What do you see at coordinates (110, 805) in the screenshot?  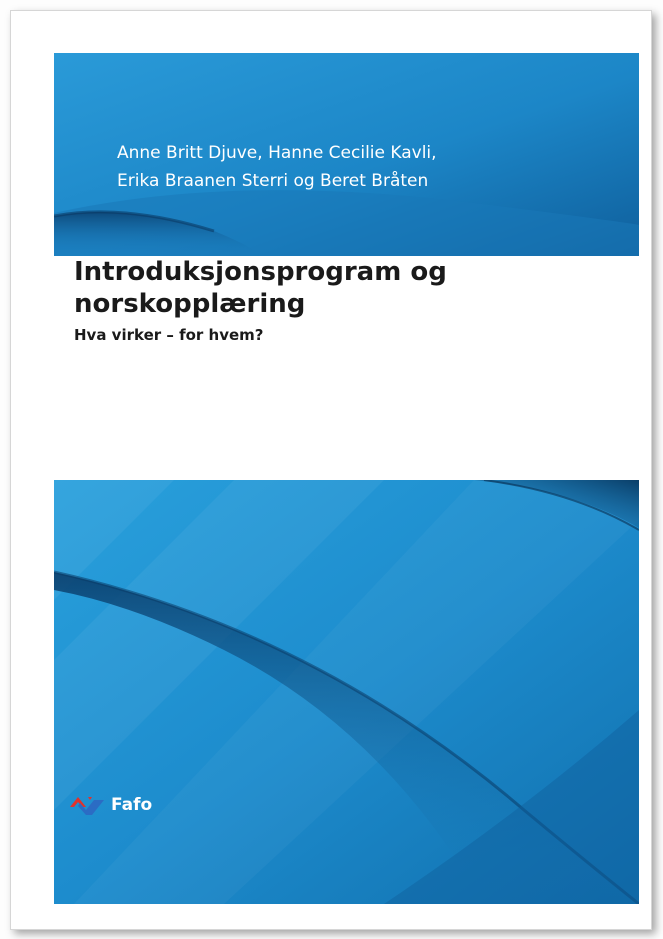 I see `fafo-logo: Fafo` at bounding box center [110, 805].